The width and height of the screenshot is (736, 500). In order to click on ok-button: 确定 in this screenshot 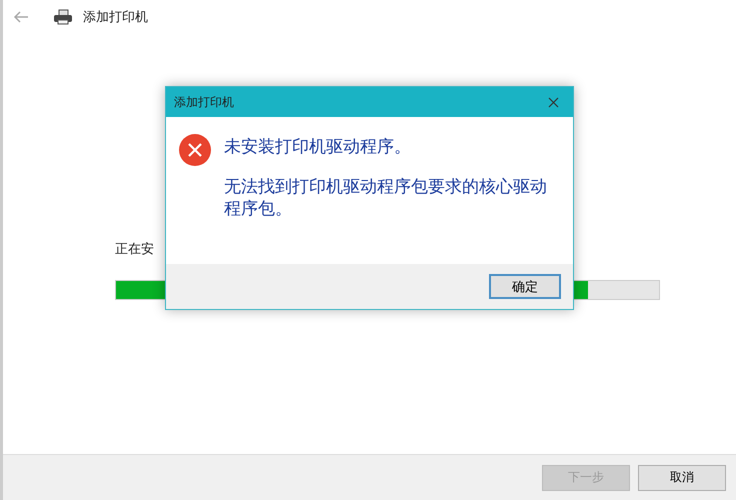, I will do `click(525, 286)`.